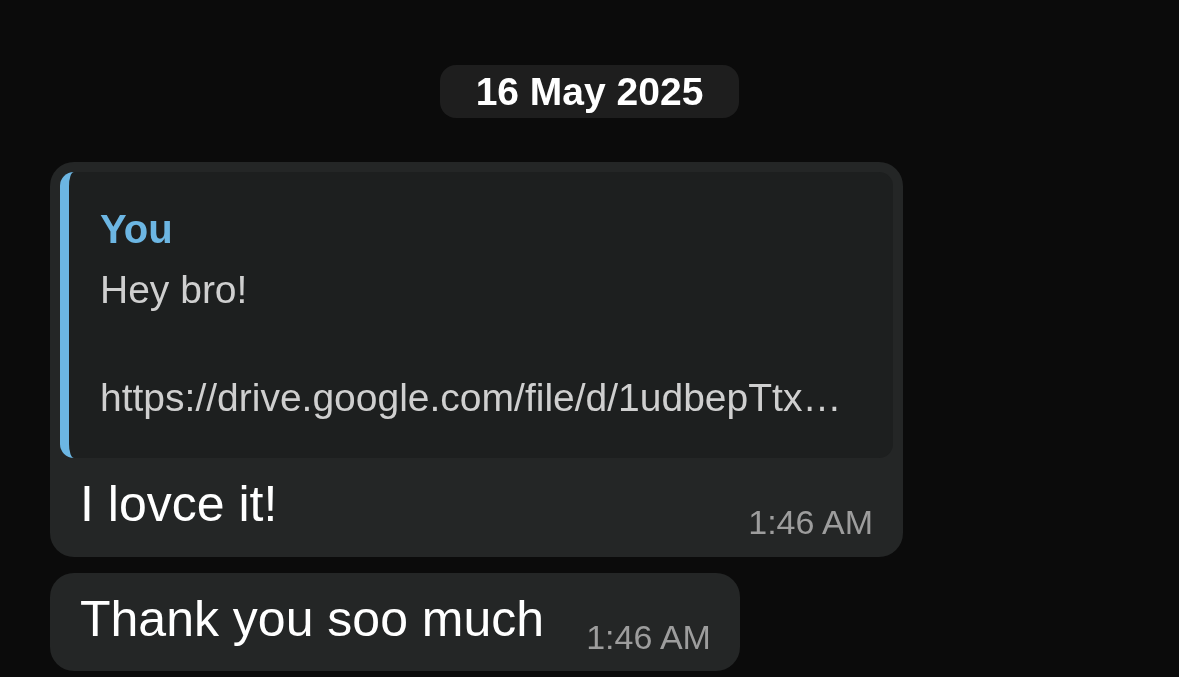  What do you see at coordinates (589, 91) in the screenshot?
I see `date-separator: 16 May 2025` at bounding box center [589, 91].